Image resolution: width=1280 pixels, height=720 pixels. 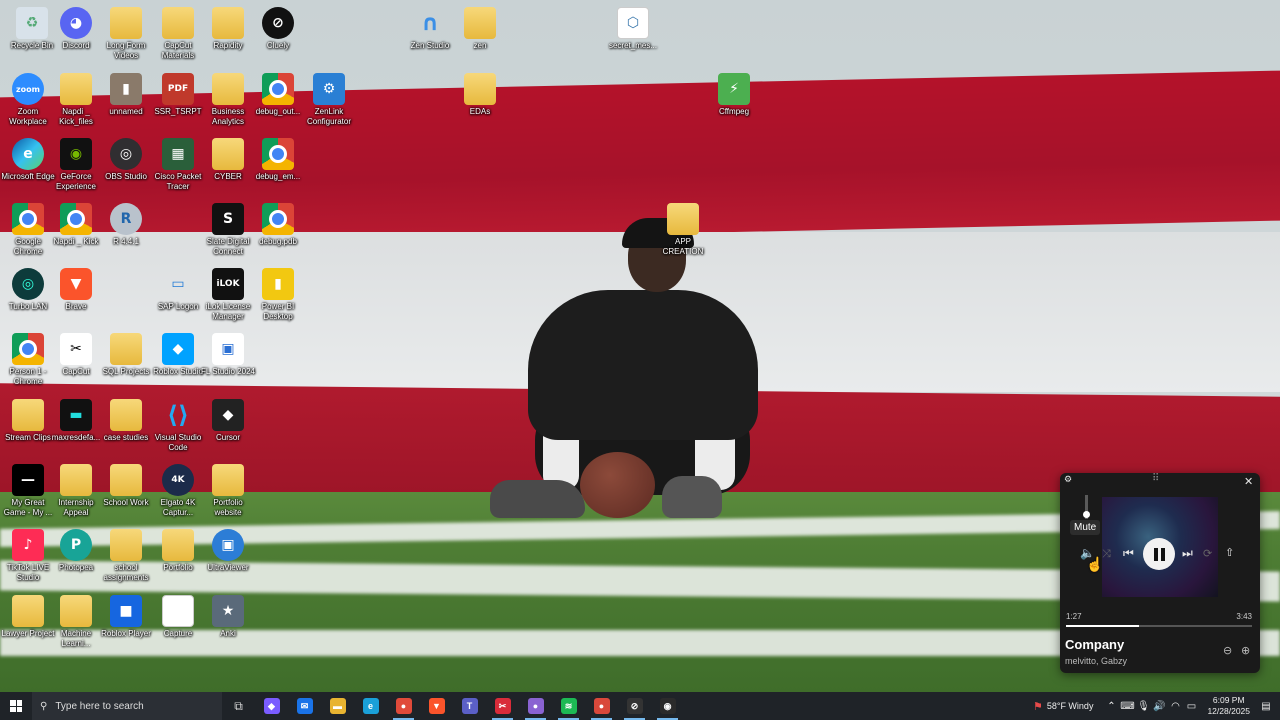 What do you see at coordinates (734, 93) in the screenshot?
I see `desktop-icon: ⚡ Cffmpeg` at bounding box center [734, 93].